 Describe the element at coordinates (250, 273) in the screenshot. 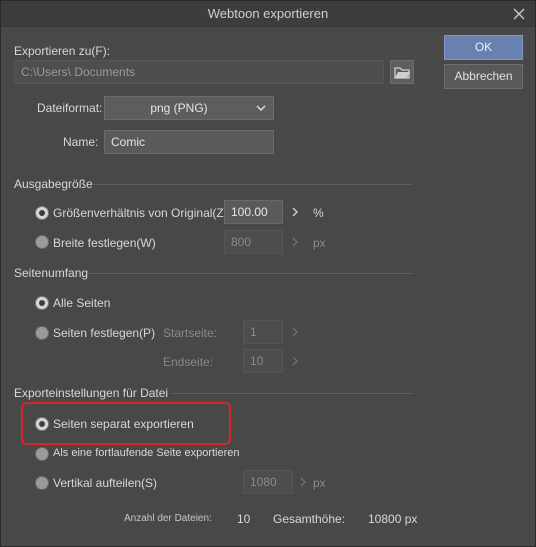

I see `page-range-divider` at that location.